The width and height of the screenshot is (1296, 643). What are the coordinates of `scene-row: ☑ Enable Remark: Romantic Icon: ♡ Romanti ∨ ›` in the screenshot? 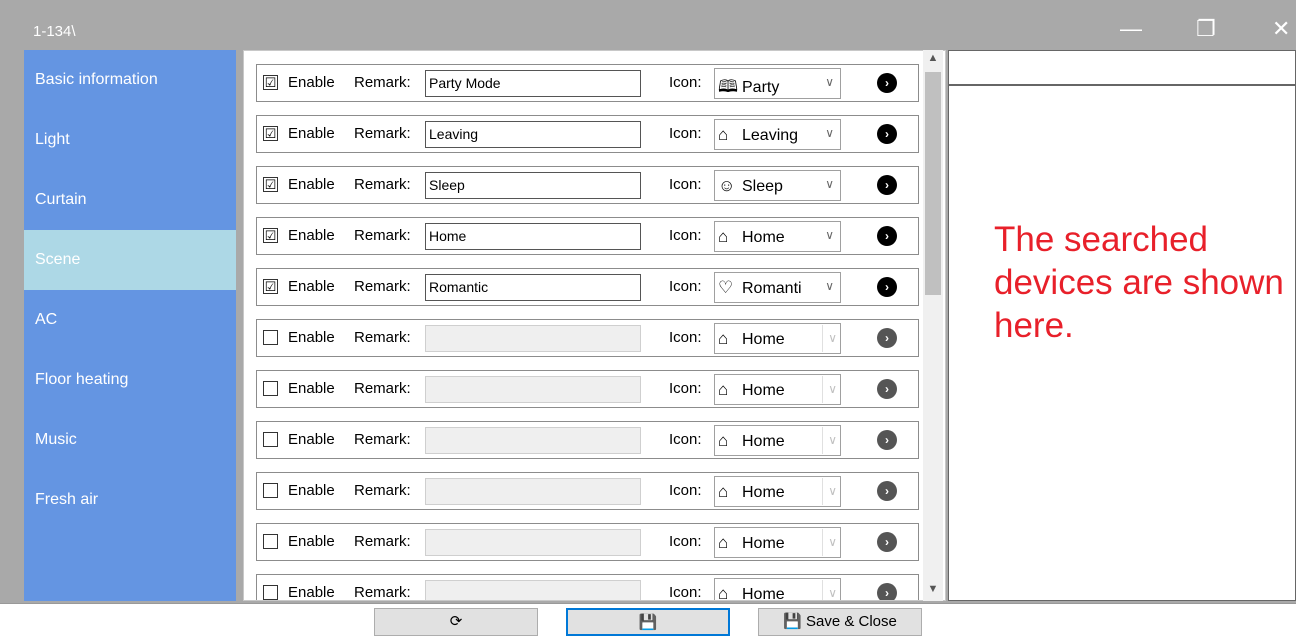 It's located at (587, 287).